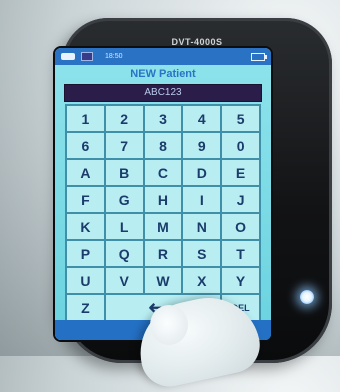 The image size is (340, 392). Describe the element at coordinates (240, 145) in the screenshot. I see `key-0: 0` at that location.